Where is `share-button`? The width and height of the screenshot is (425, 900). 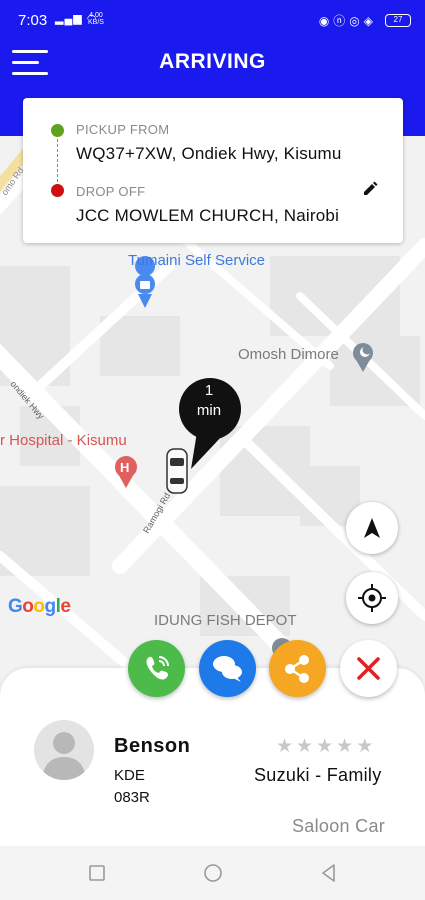 share-button is located at coordinates (297, 668).